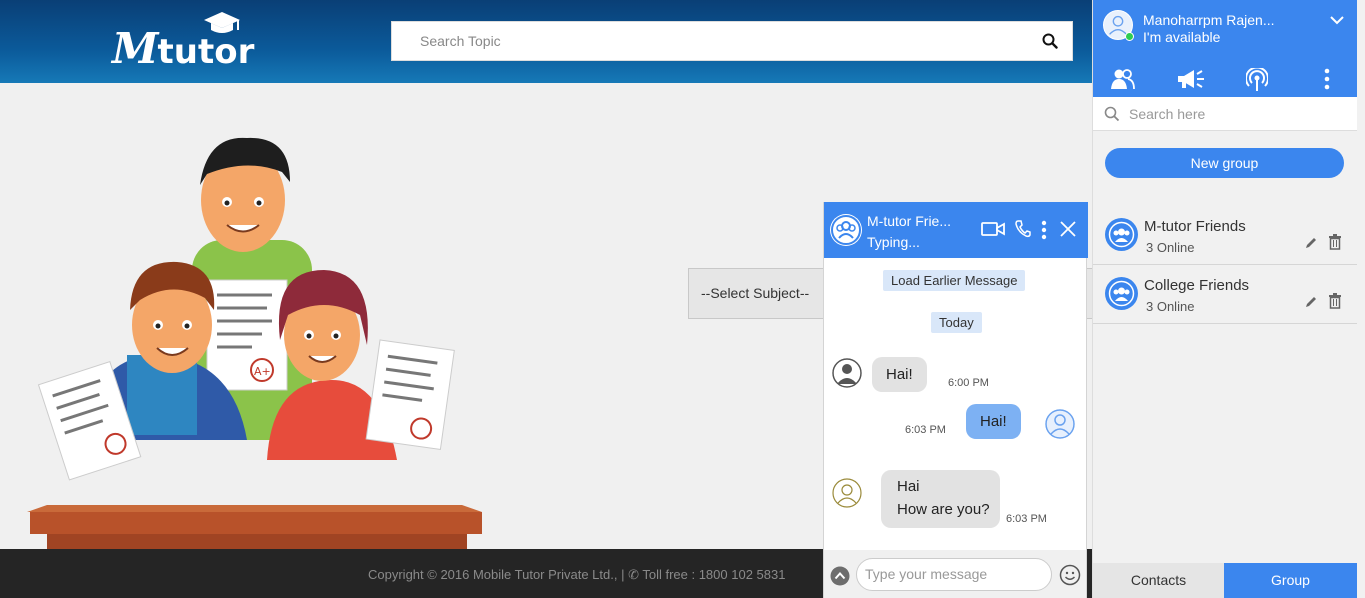 The width and height of the screenshot is (1365, 598). Describe the element at coordinates (1195, 226) in the screenshot. I see `group-name: M-tutor Friends` at that location.